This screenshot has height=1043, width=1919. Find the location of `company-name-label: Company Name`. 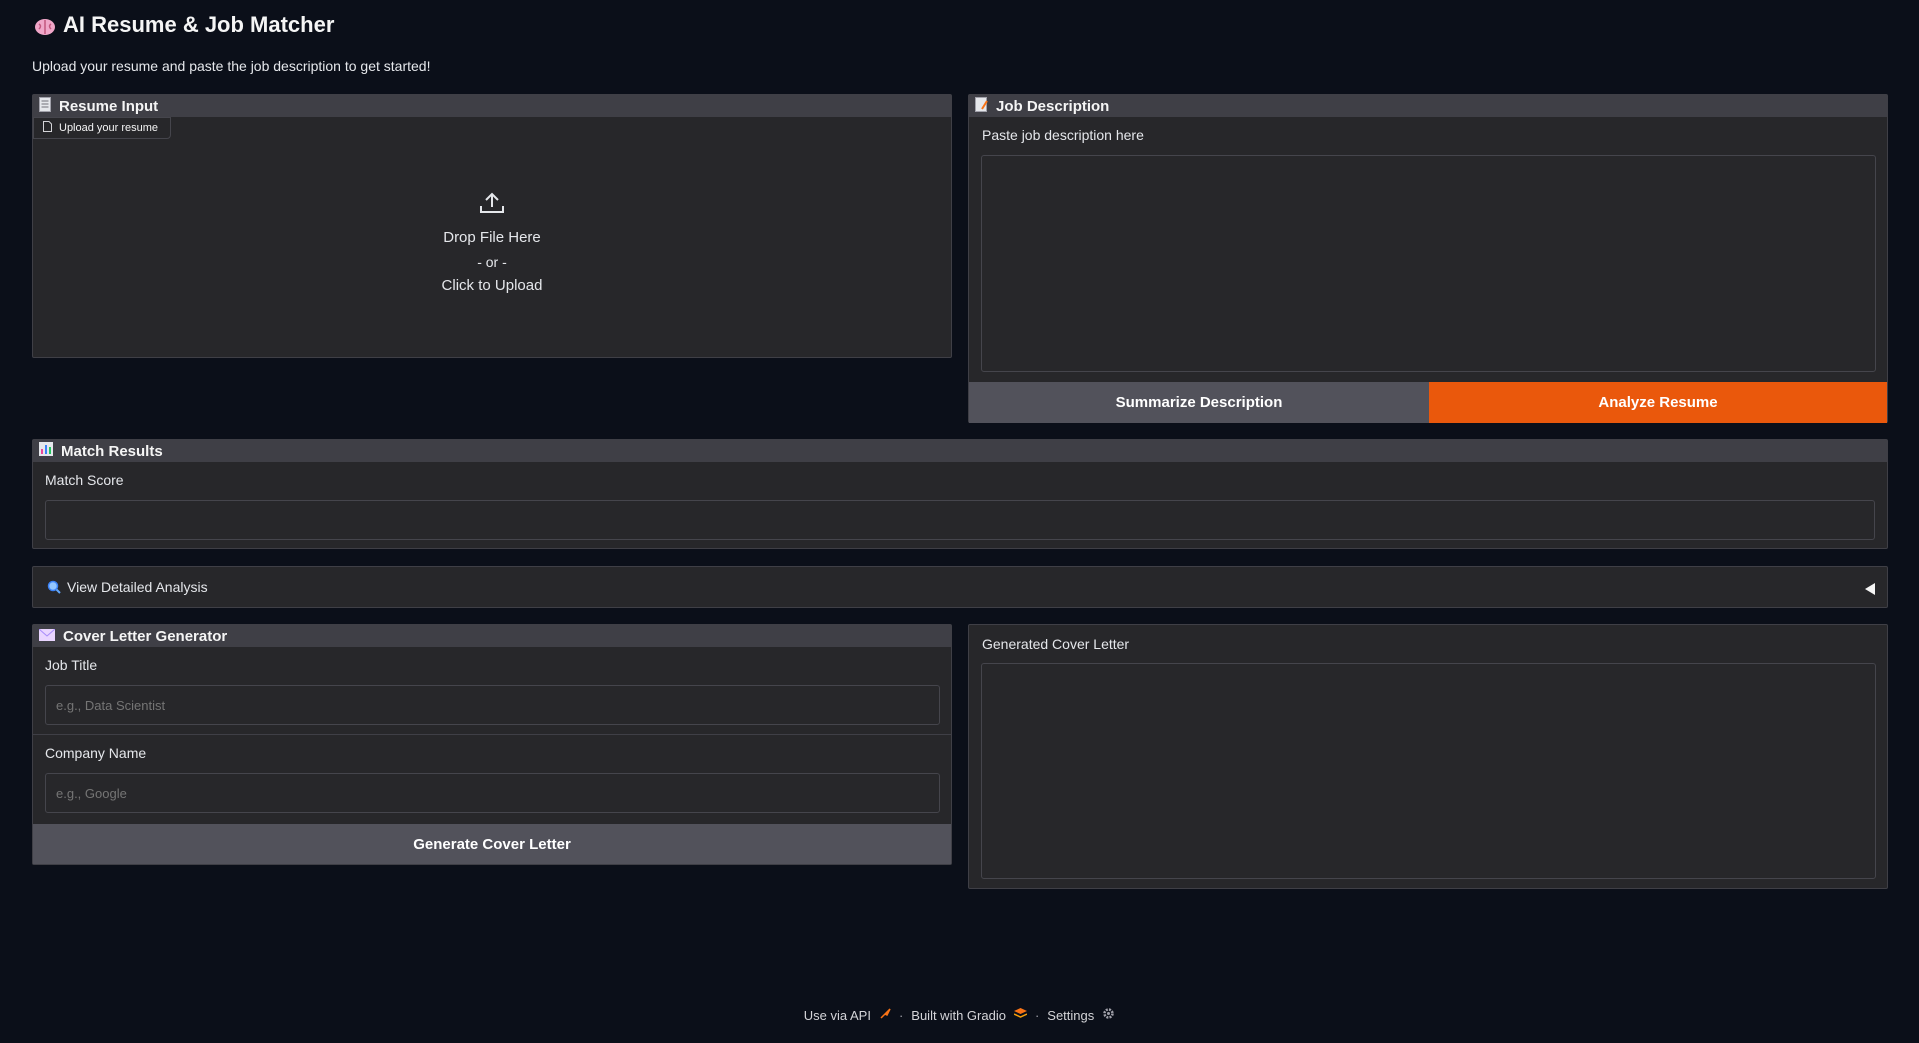

company-name-label: Company Name is located at coordinates (96, 753).